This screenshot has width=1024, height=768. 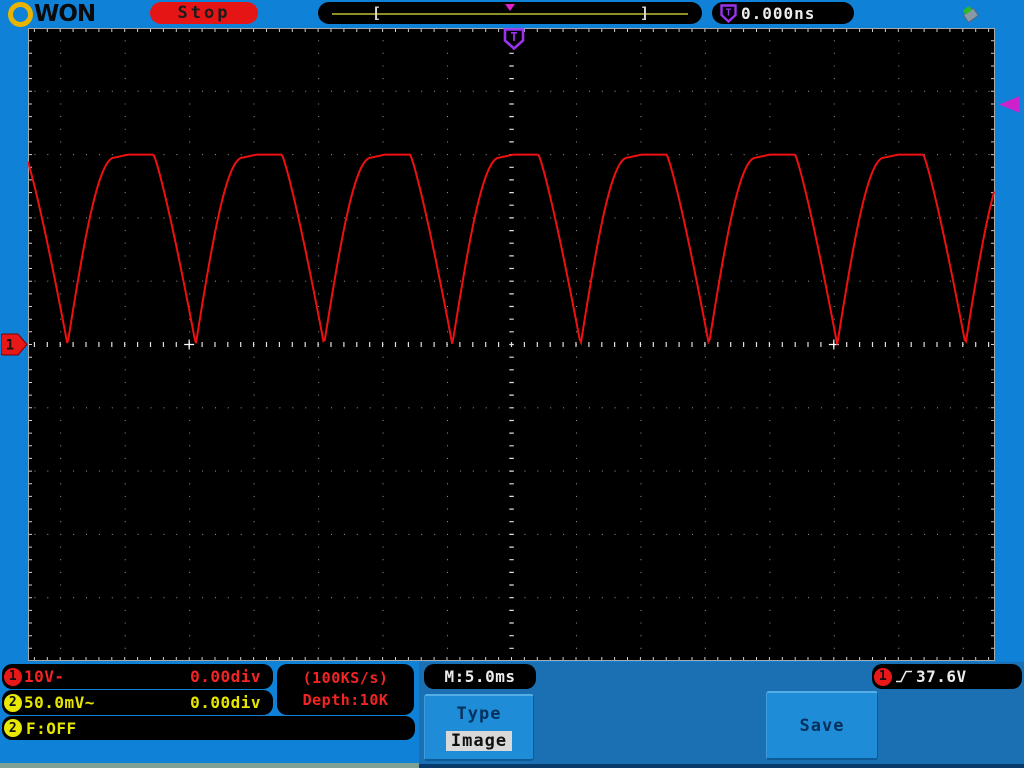 What do you see at coordinates (479, 727) in the screenshot?
I see `menu-type-button: Type Image` at bounding box center [479, 727].